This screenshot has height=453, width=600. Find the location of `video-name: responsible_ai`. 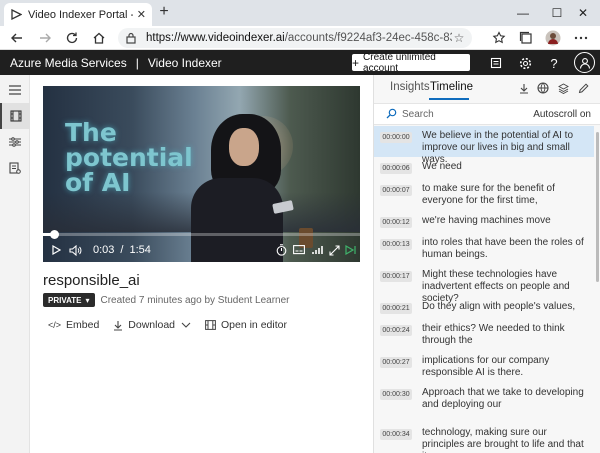

video-name: responsible_ai is located at coordinates (91, 280).